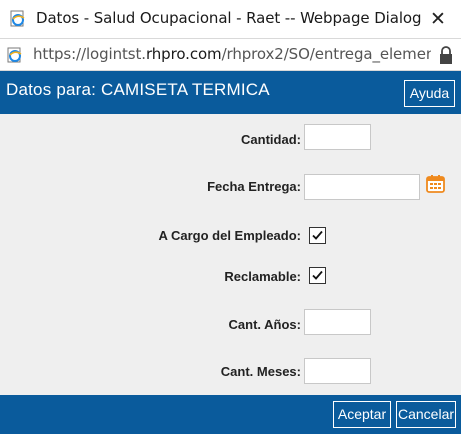  Describe the element at coordinates (337, 322) in the screenshot. I see `cant-anios-input` at that location.